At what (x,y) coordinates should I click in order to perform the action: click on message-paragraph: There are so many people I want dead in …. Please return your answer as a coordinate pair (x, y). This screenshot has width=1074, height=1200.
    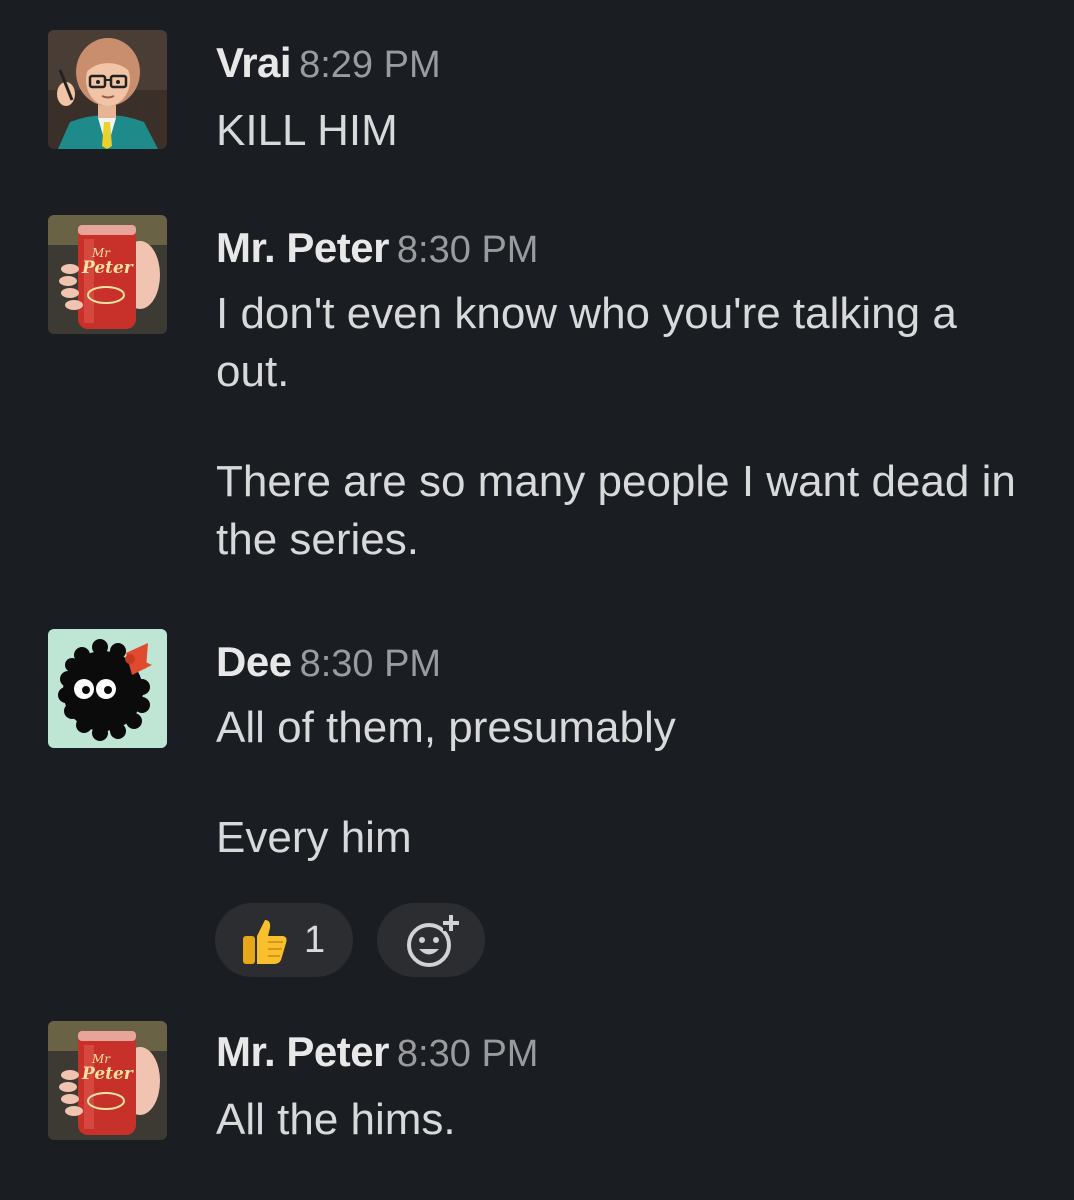
    Looking at the image, I should click on (616, 510).